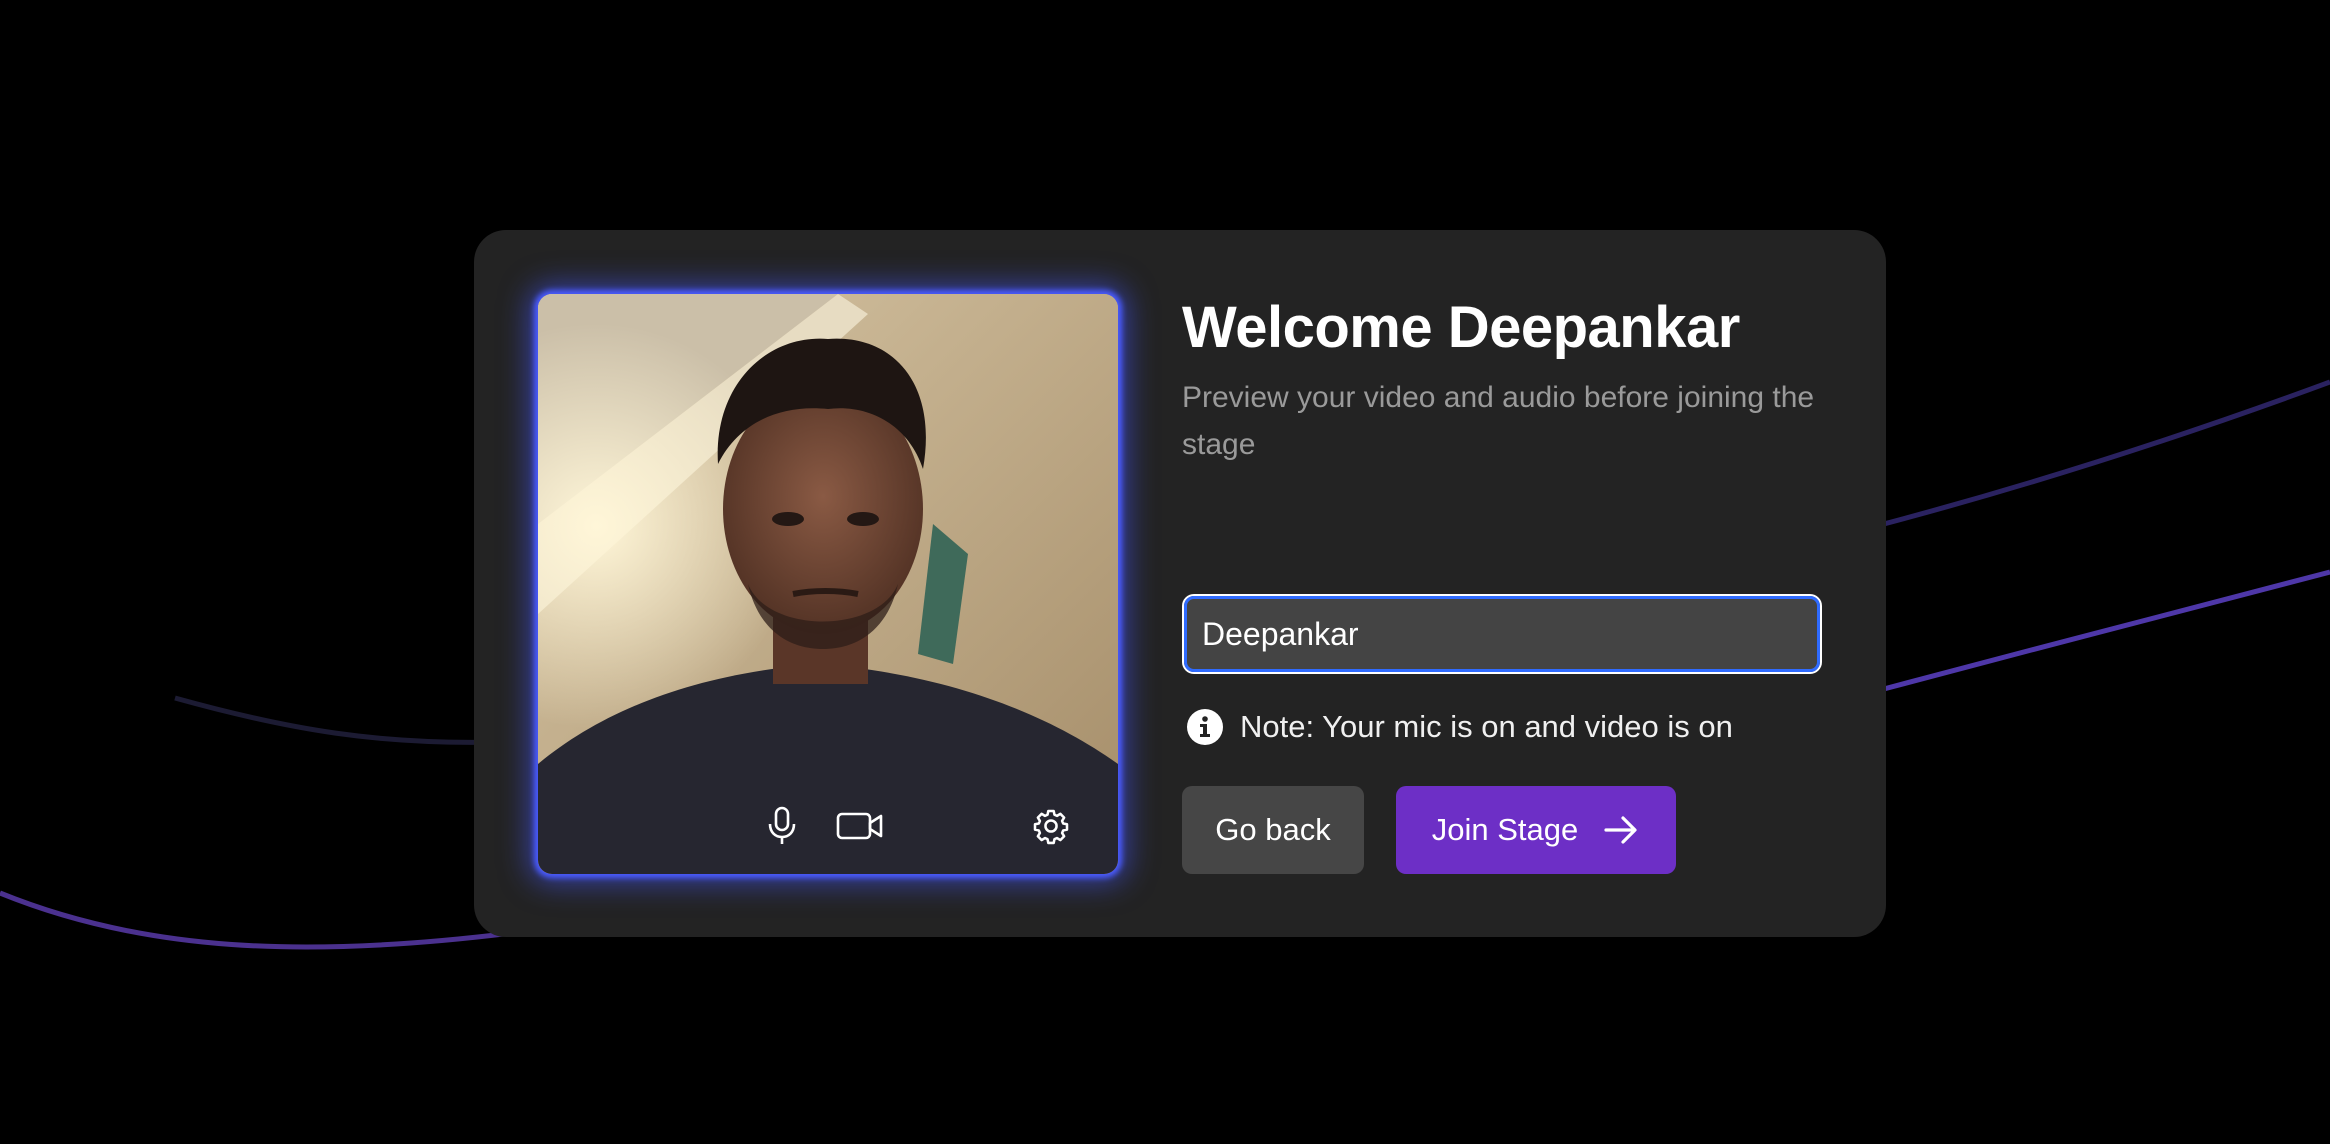  I want to click on gear-icon, so click(1051, 827).